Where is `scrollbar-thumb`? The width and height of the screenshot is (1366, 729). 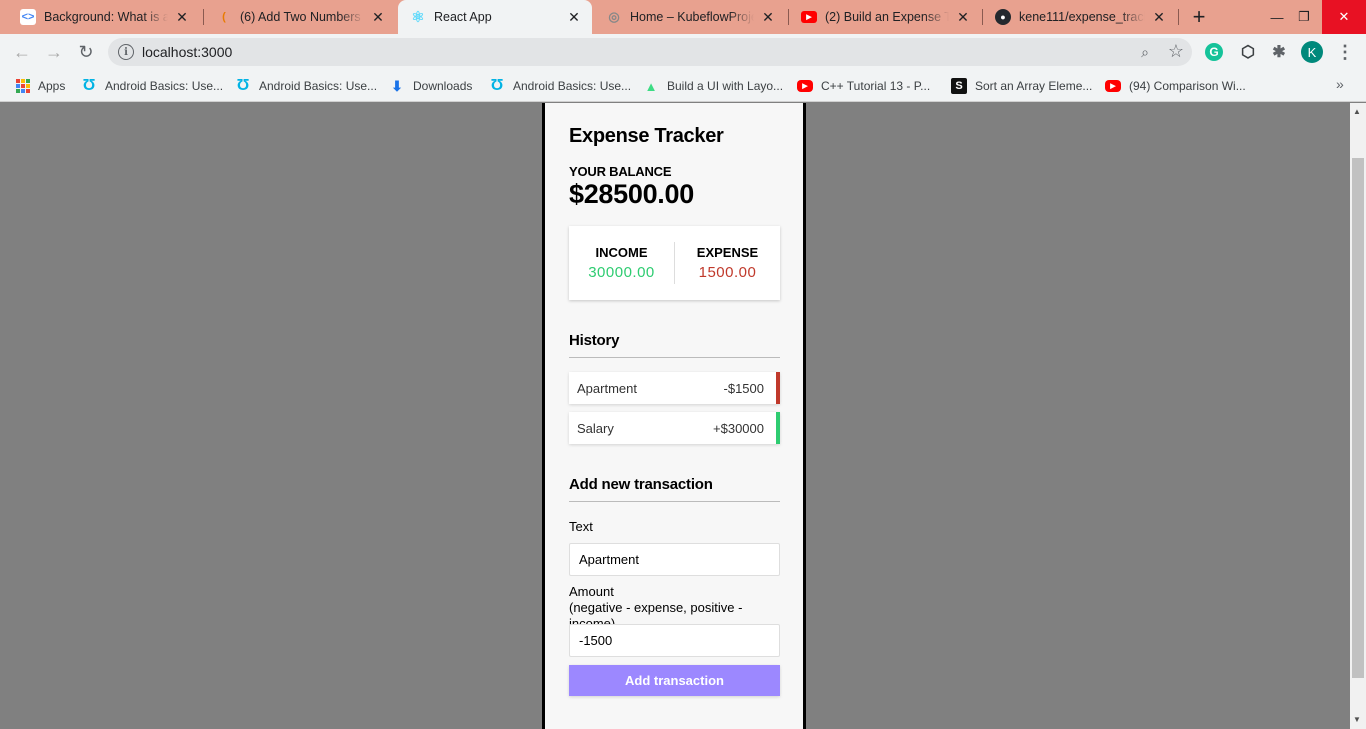 scrollbar-thumb is located at coordinates (1358, 418).